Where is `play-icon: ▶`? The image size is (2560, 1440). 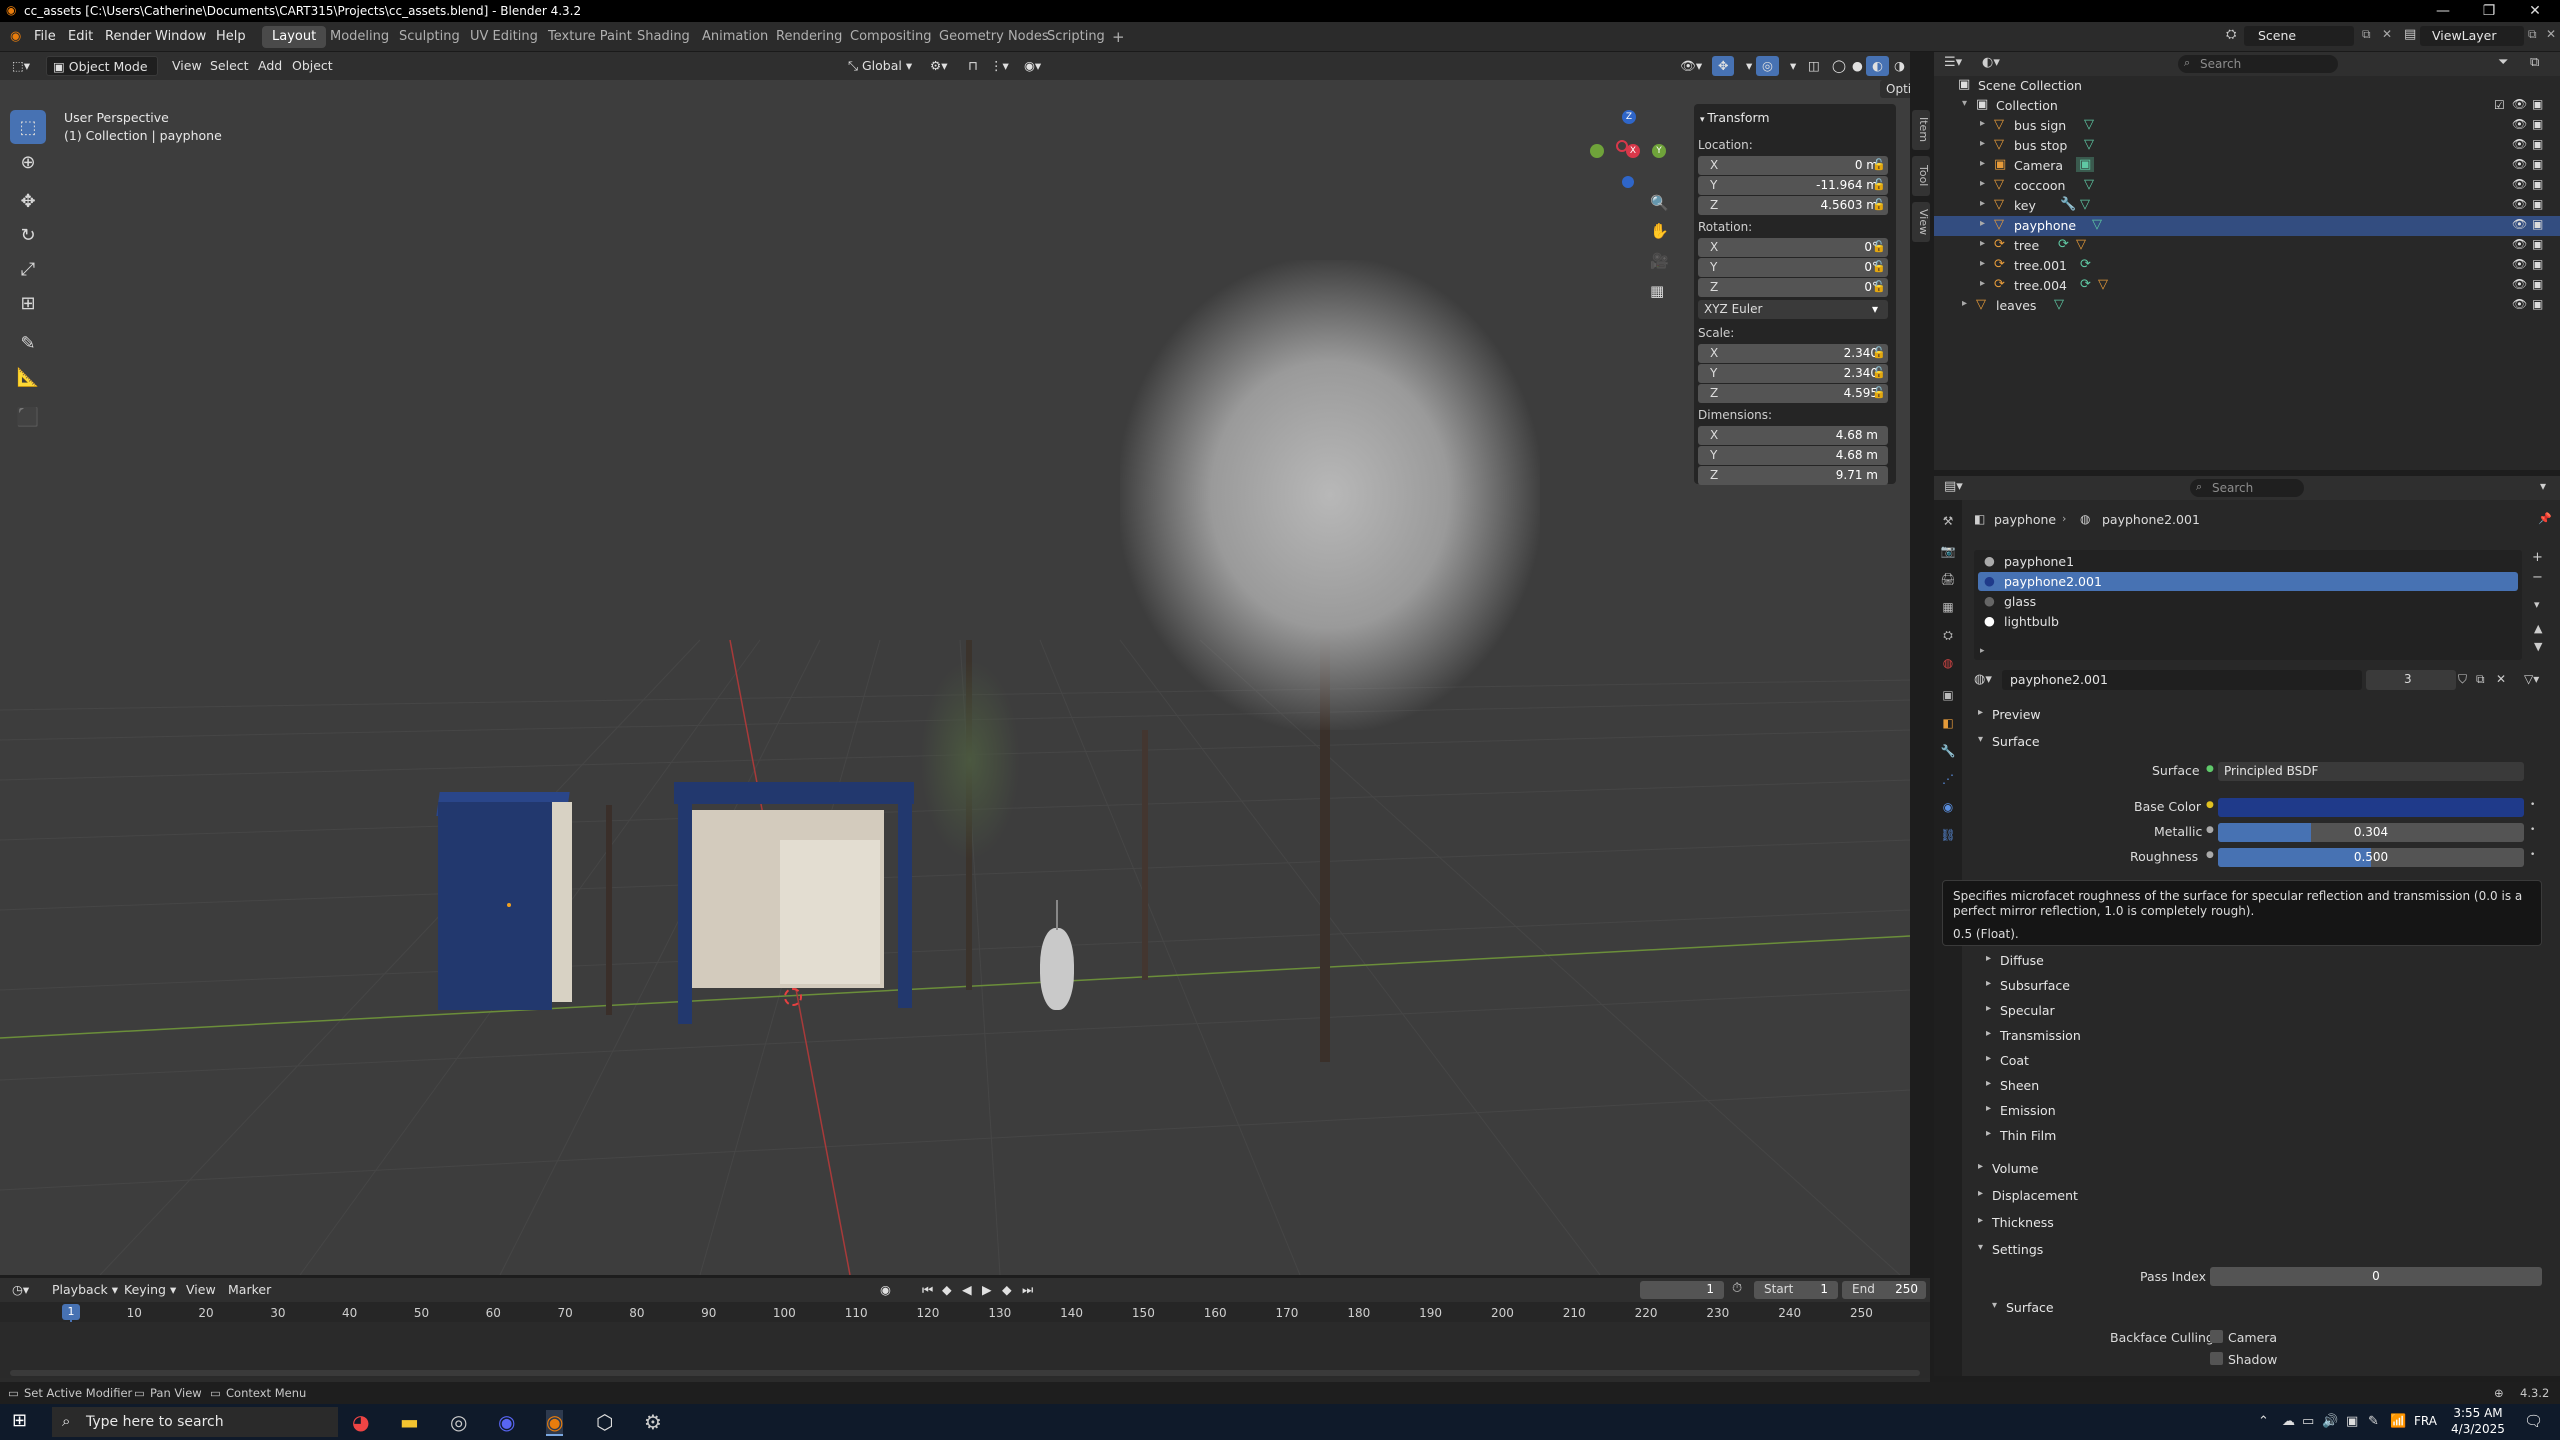 play-icon: ▶ is located at coordinates (987, 1290).